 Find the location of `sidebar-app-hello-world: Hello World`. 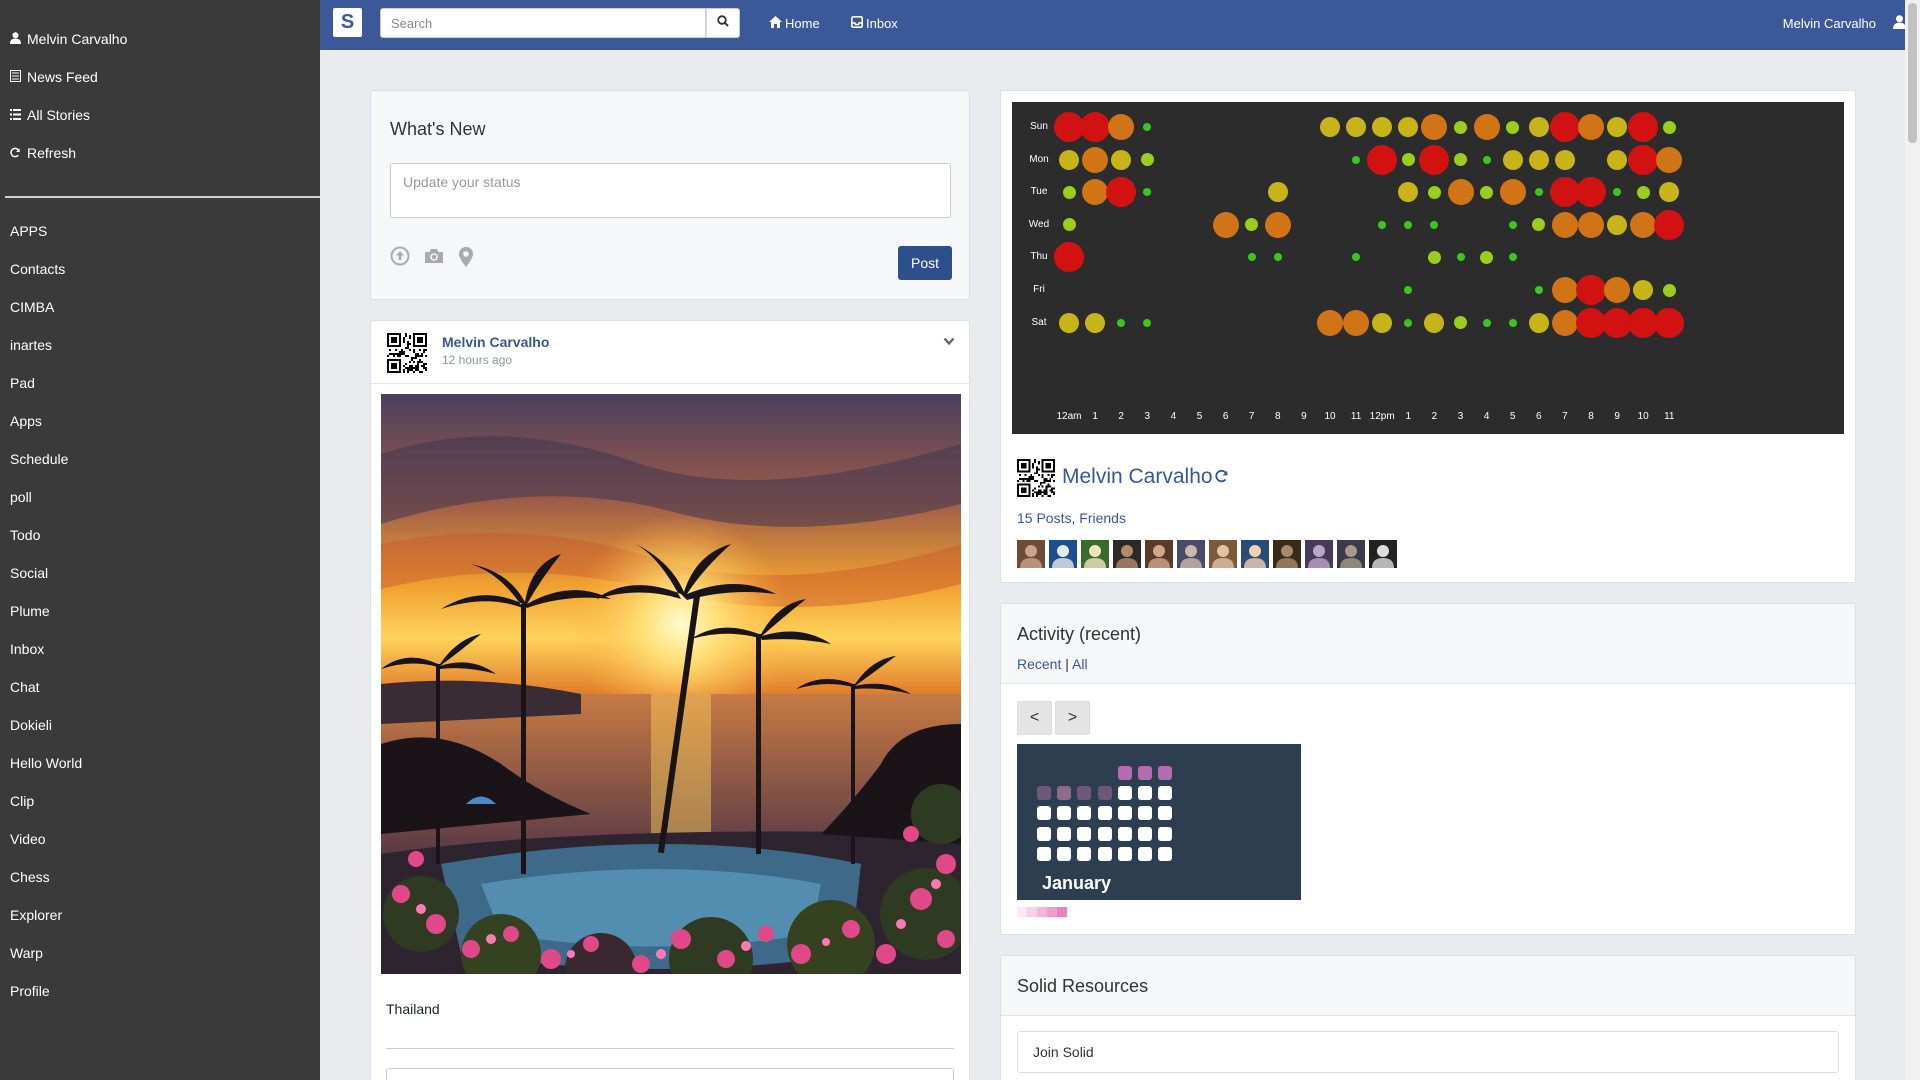

sidebar-app-hello-world: Hello World is located at coordinates (160, 763).